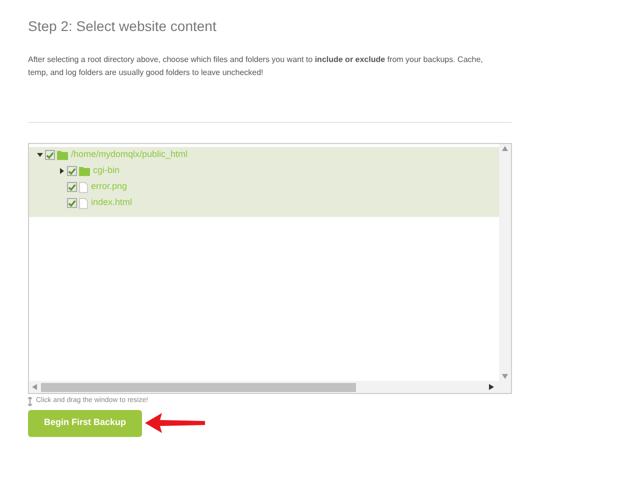 The image size is (617, 479). Describe the element at coordinates (491, 387) in the screenshot. I see `scroll-right-icon` at that location.